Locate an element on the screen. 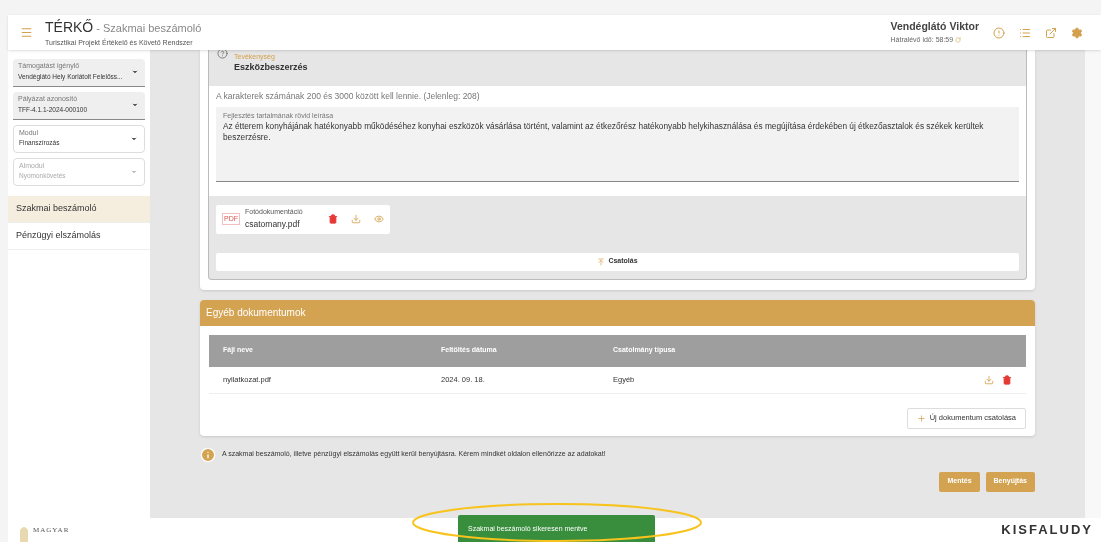  attachment-file-name: csatomany.pdf is located at coordinates (273, 224).